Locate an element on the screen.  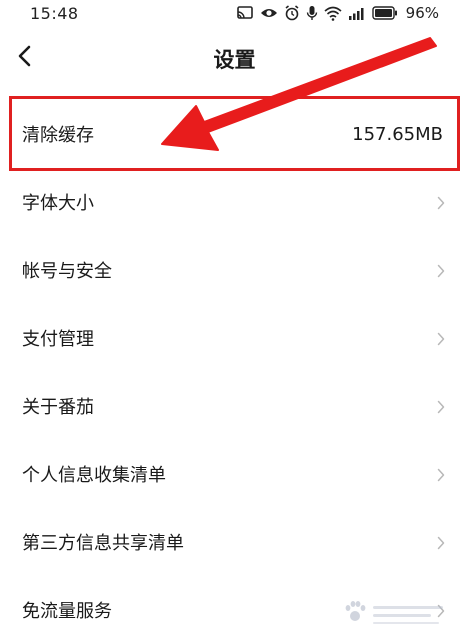
cache-size-value: 157.65MB is located at coordinates (397, 134).